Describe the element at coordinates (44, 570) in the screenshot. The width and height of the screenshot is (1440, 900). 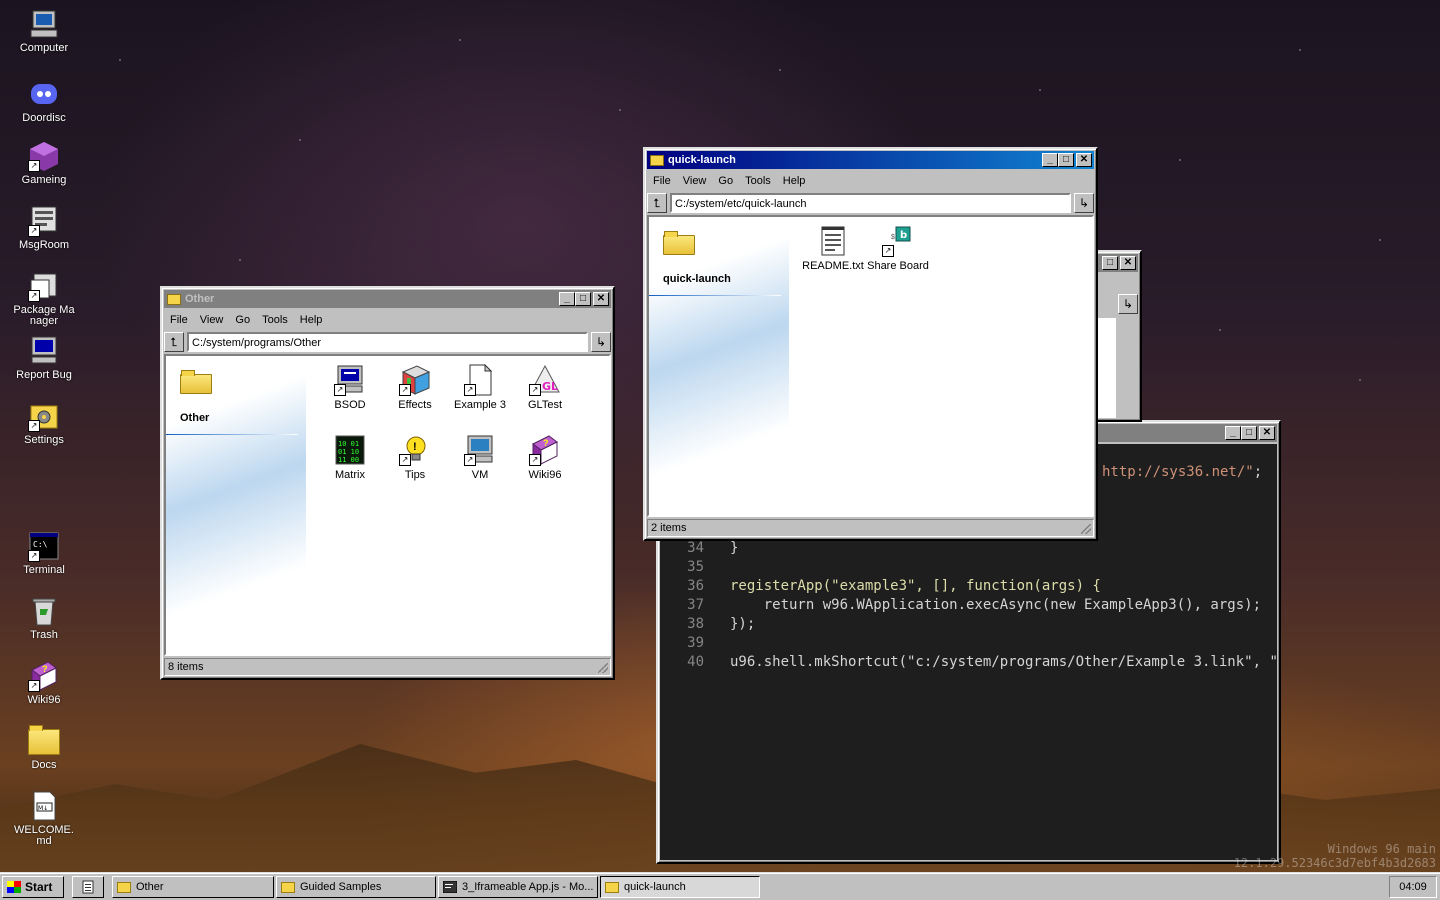
I see `desktop-icon-label: Terminal` at that location.